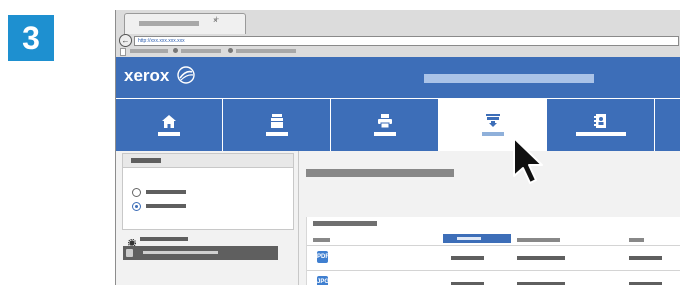 The width and height of the screenshot is (680, 285). Describe the element at coordinates (132, 241) in the screenshot. I see `gear-icon` at that location.